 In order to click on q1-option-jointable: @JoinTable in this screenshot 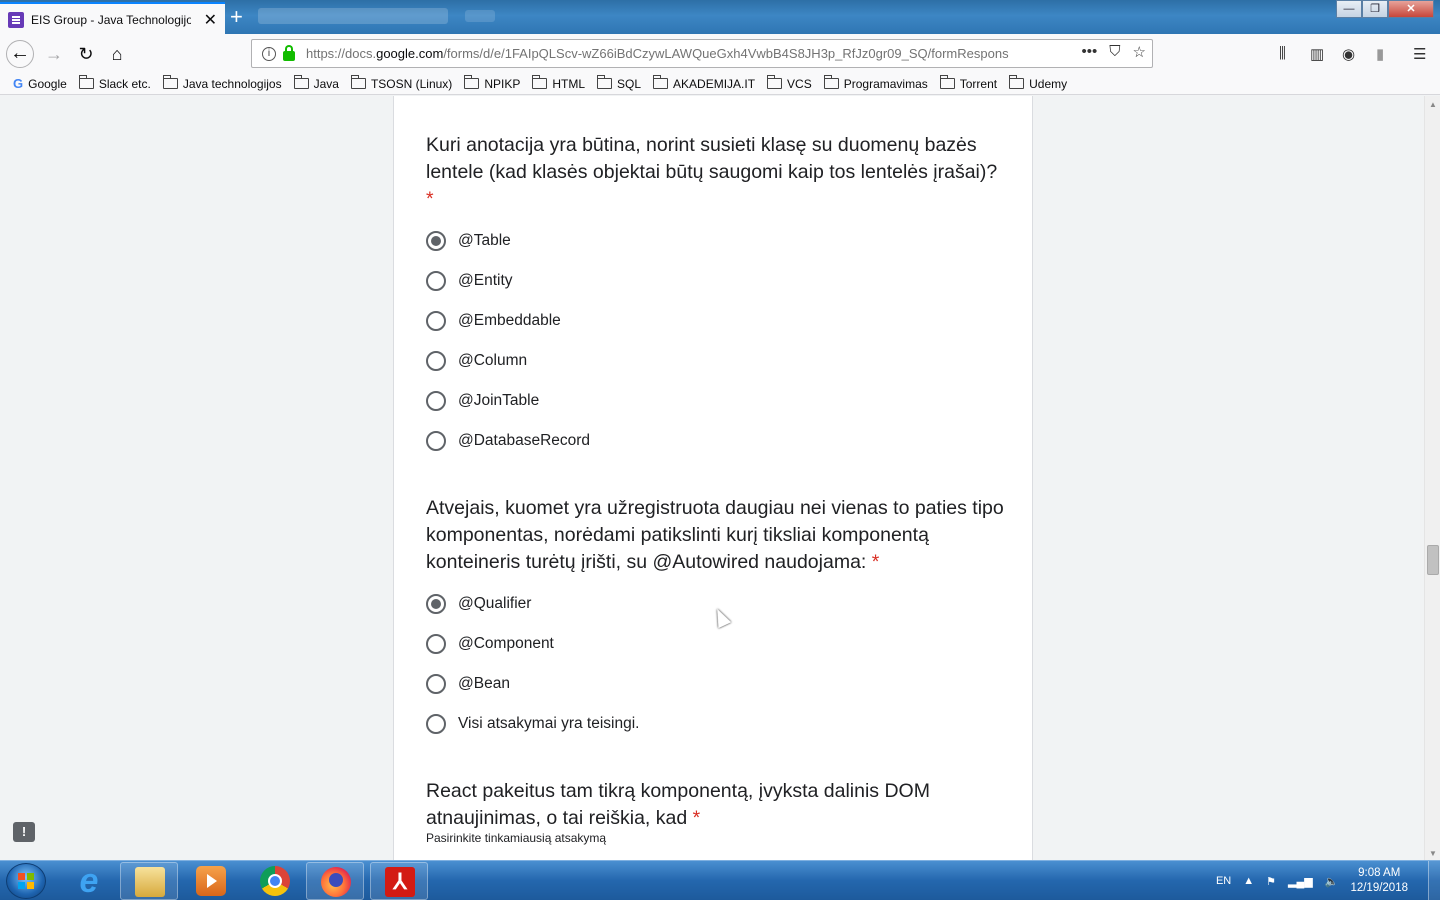, I will do `click(482, 401)`.